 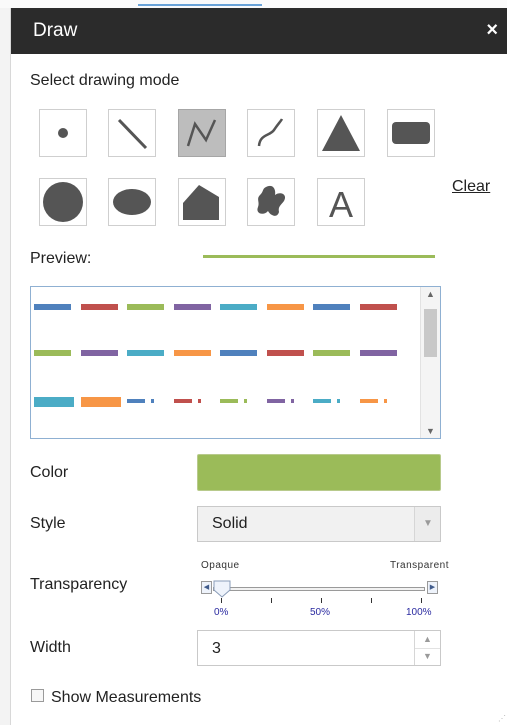 I want to click on color-label: Color, so click(x=49, y=472).